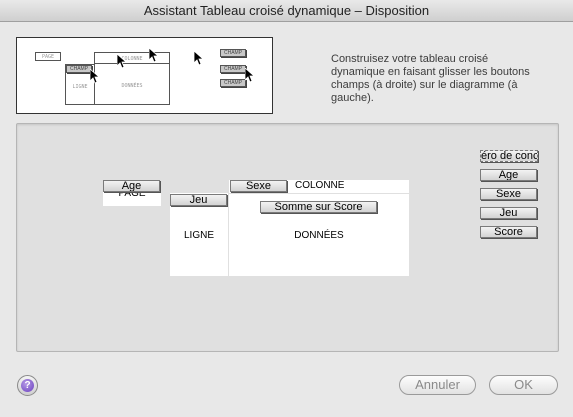  What do you see at coordinates (319, 235) in the screenshot?
I see `data-area-label: DONNÉES` at bounding box center [319, 235].